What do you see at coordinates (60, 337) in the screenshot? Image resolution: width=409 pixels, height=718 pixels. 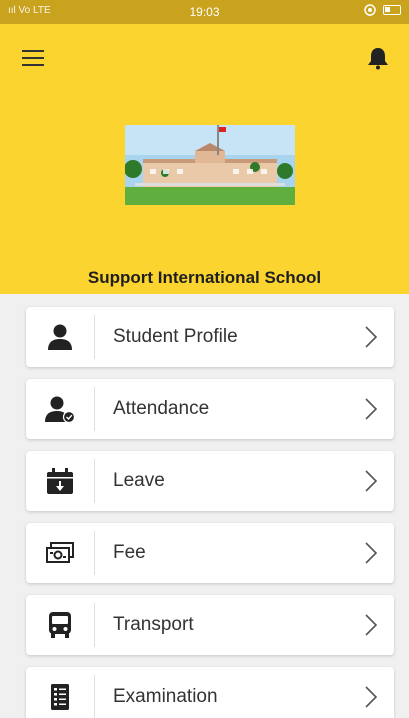 I see `student-icon` at bounding box center [60, 337].